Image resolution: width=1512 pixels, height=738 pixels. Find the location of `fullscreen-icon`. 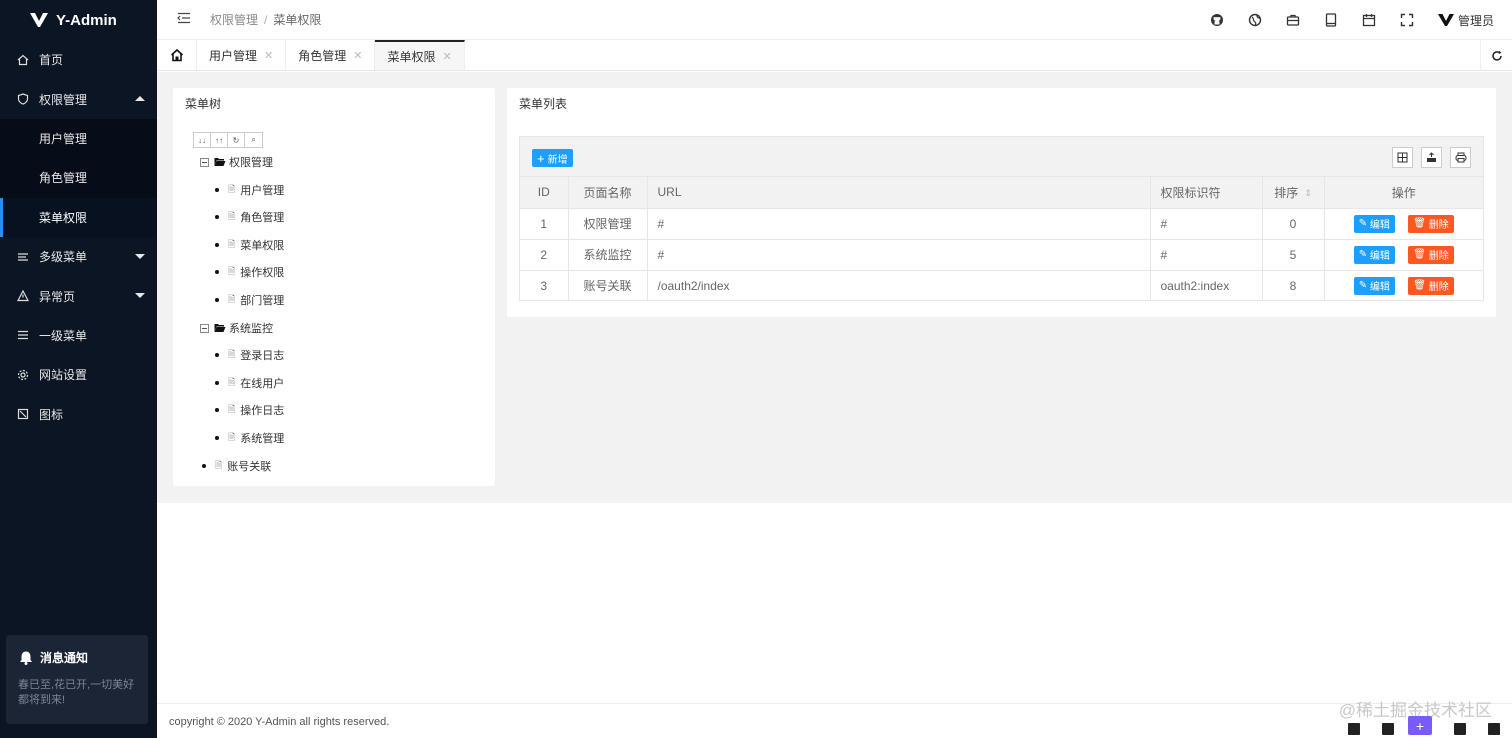

fullscreen-icon is located at coordinates (1407, 20).